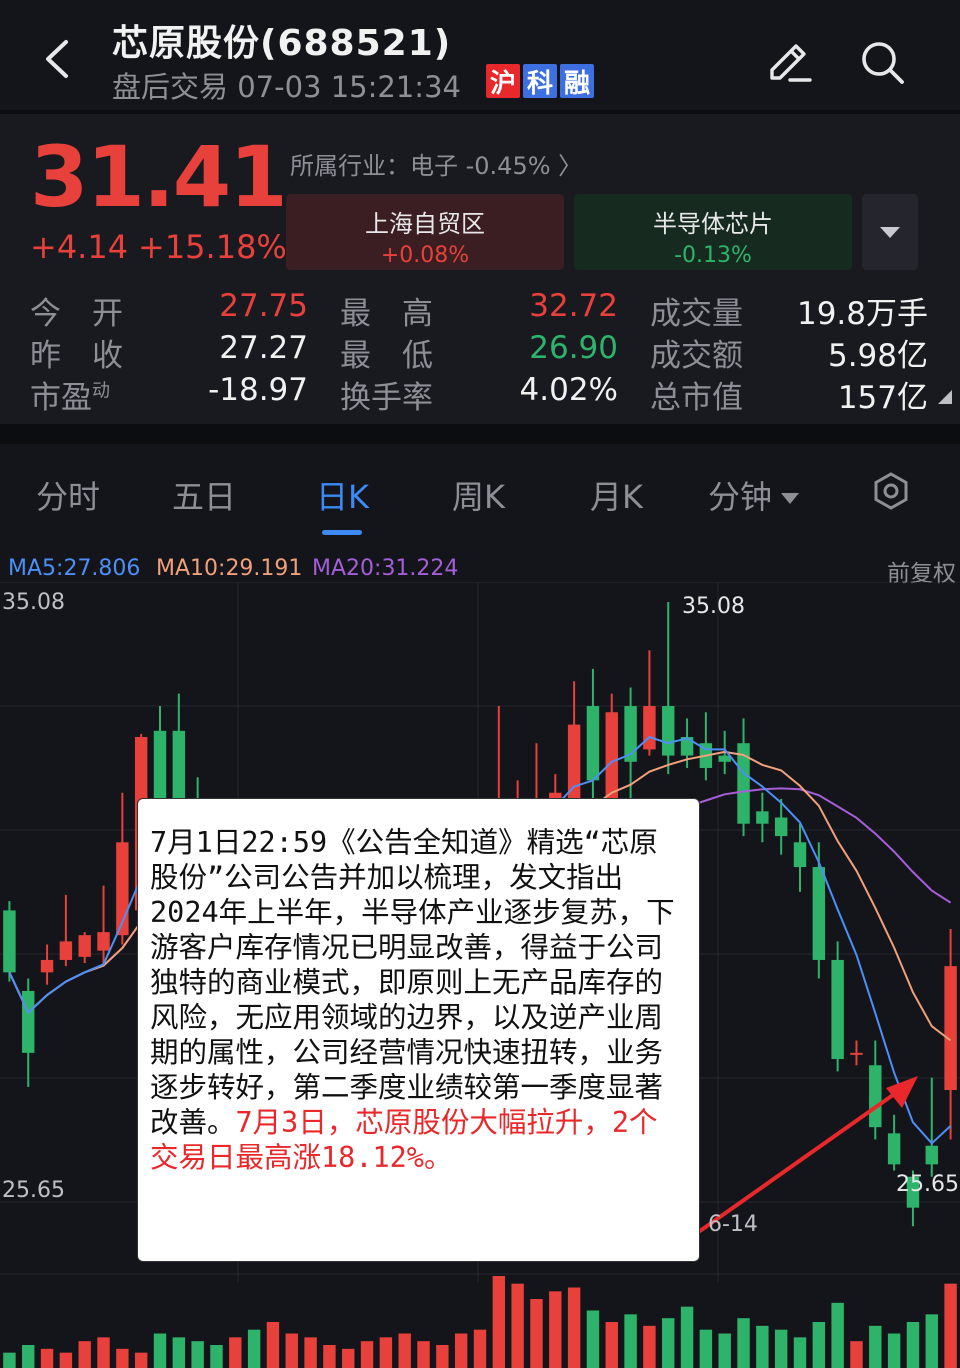  Describe the element at coordinates (713, 606) in the screenshot. I see `high-marker-label: 35.08` at that location.